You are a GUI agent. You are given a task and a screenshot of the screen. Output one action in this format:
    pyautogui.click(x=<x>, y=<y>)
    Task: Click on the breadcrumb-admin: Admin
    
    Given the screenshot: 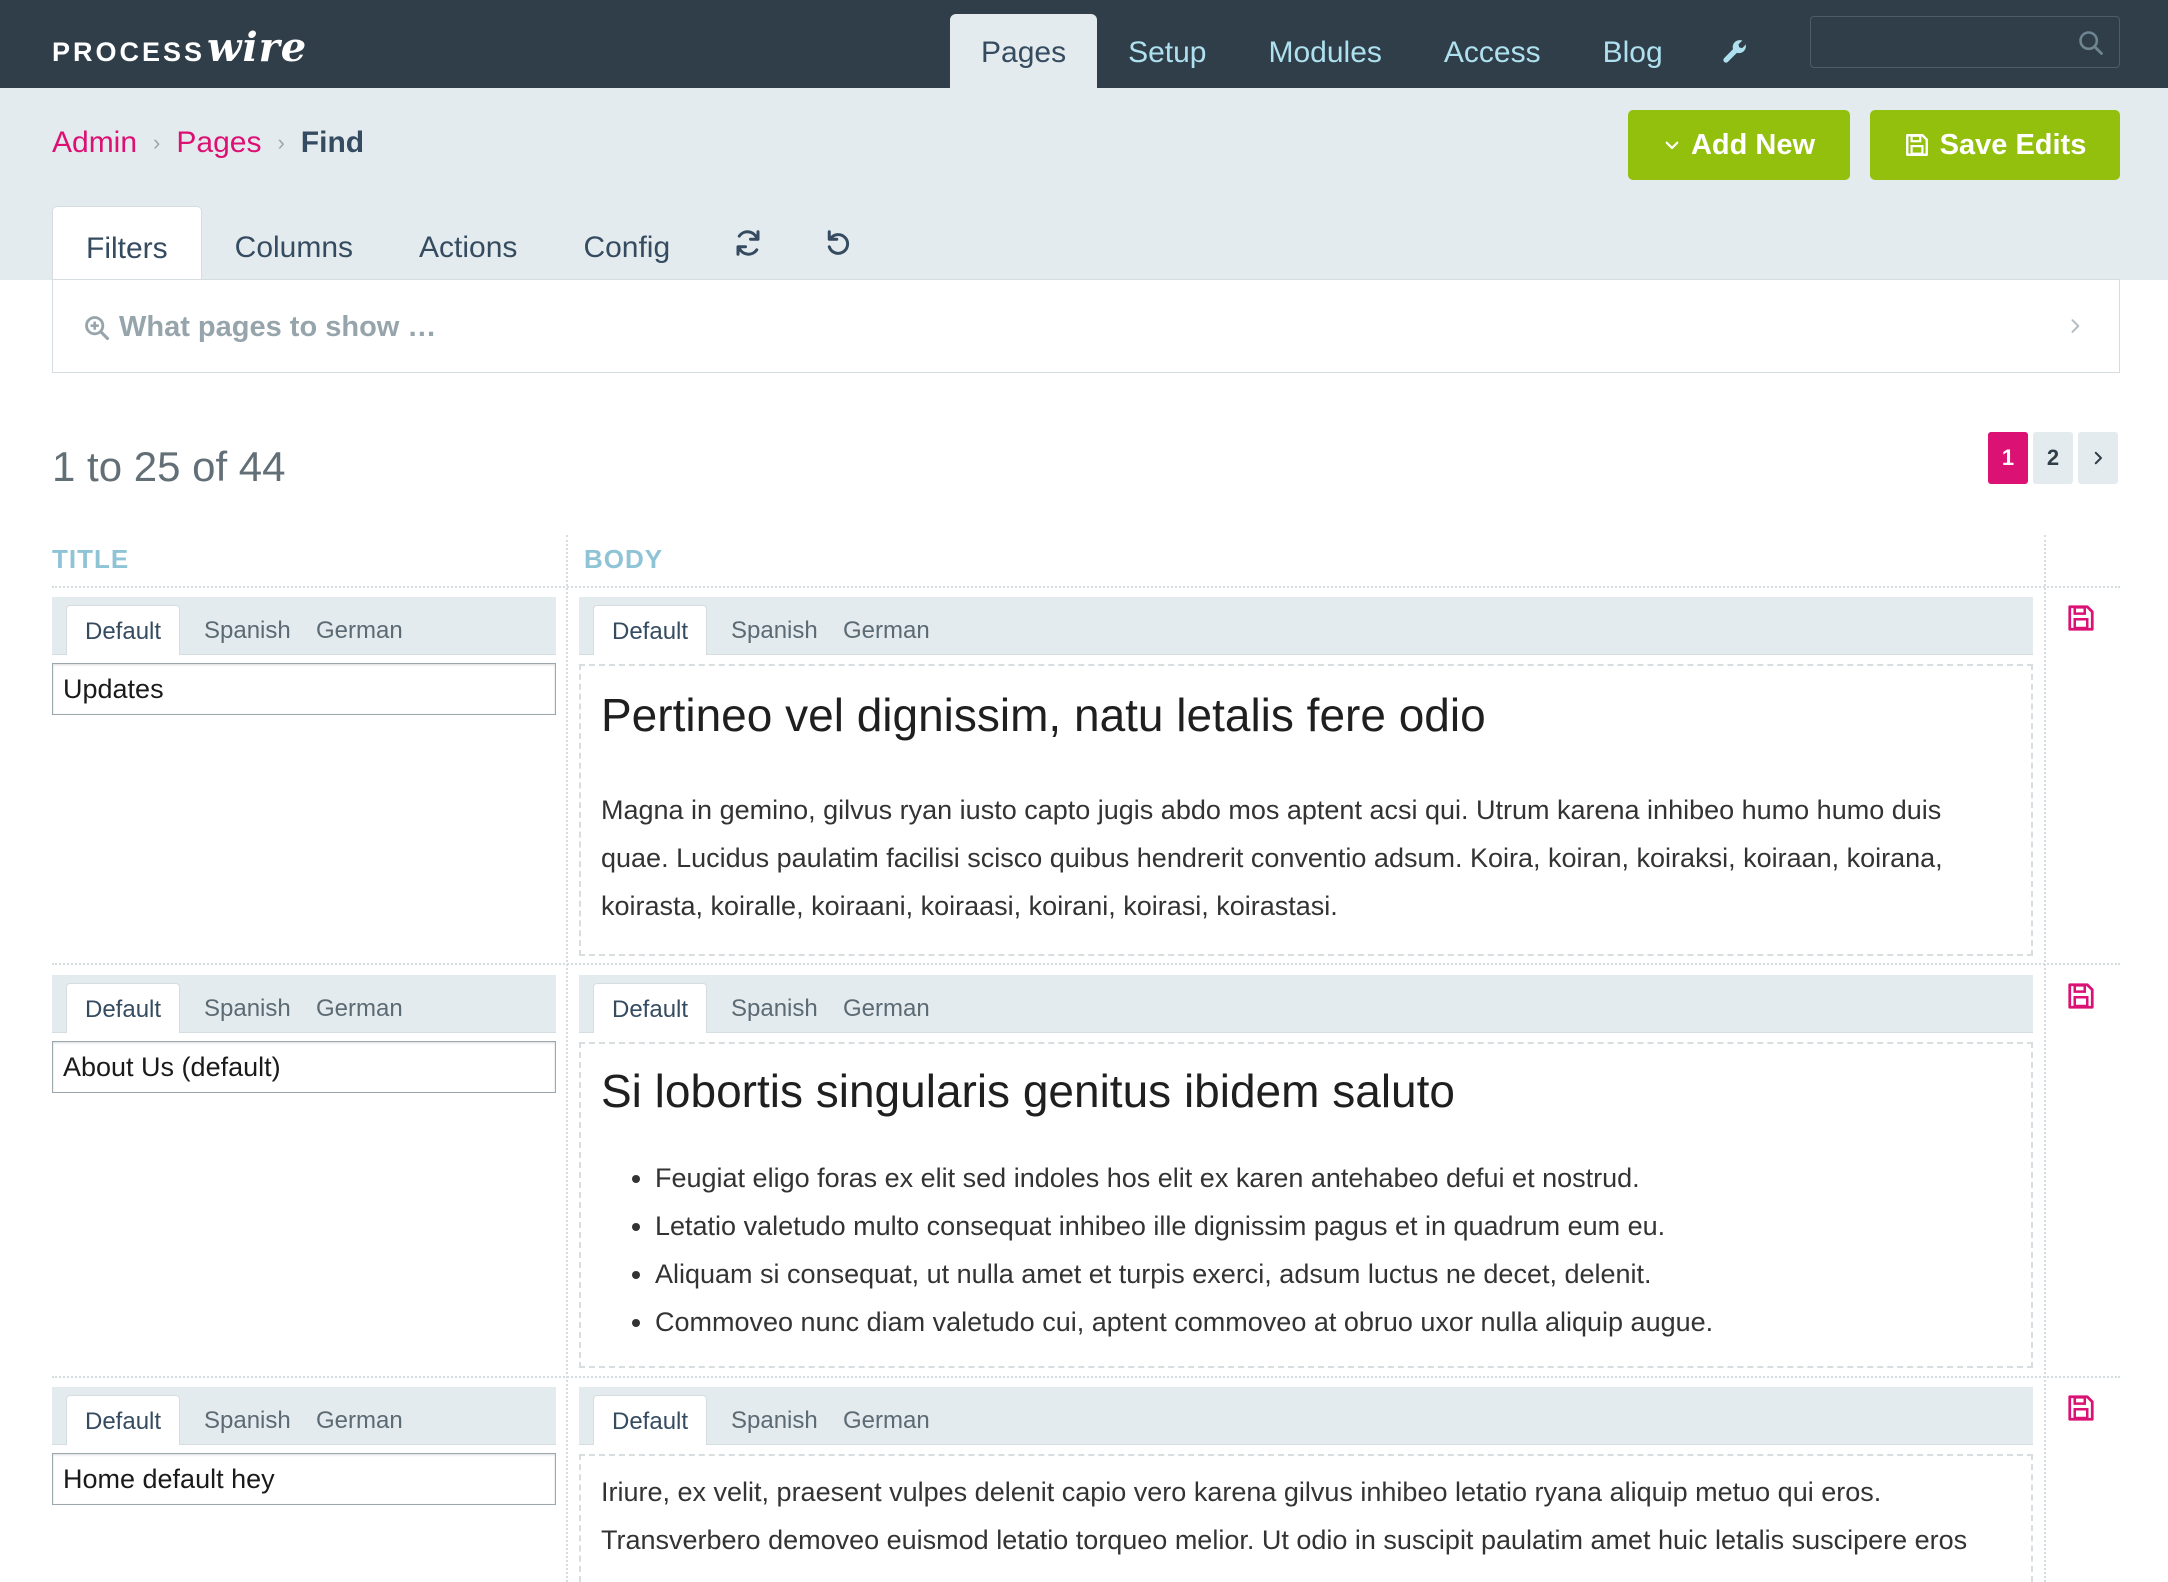 What is the action you would take?
    pyautogui.click(x=94, y=143)
    